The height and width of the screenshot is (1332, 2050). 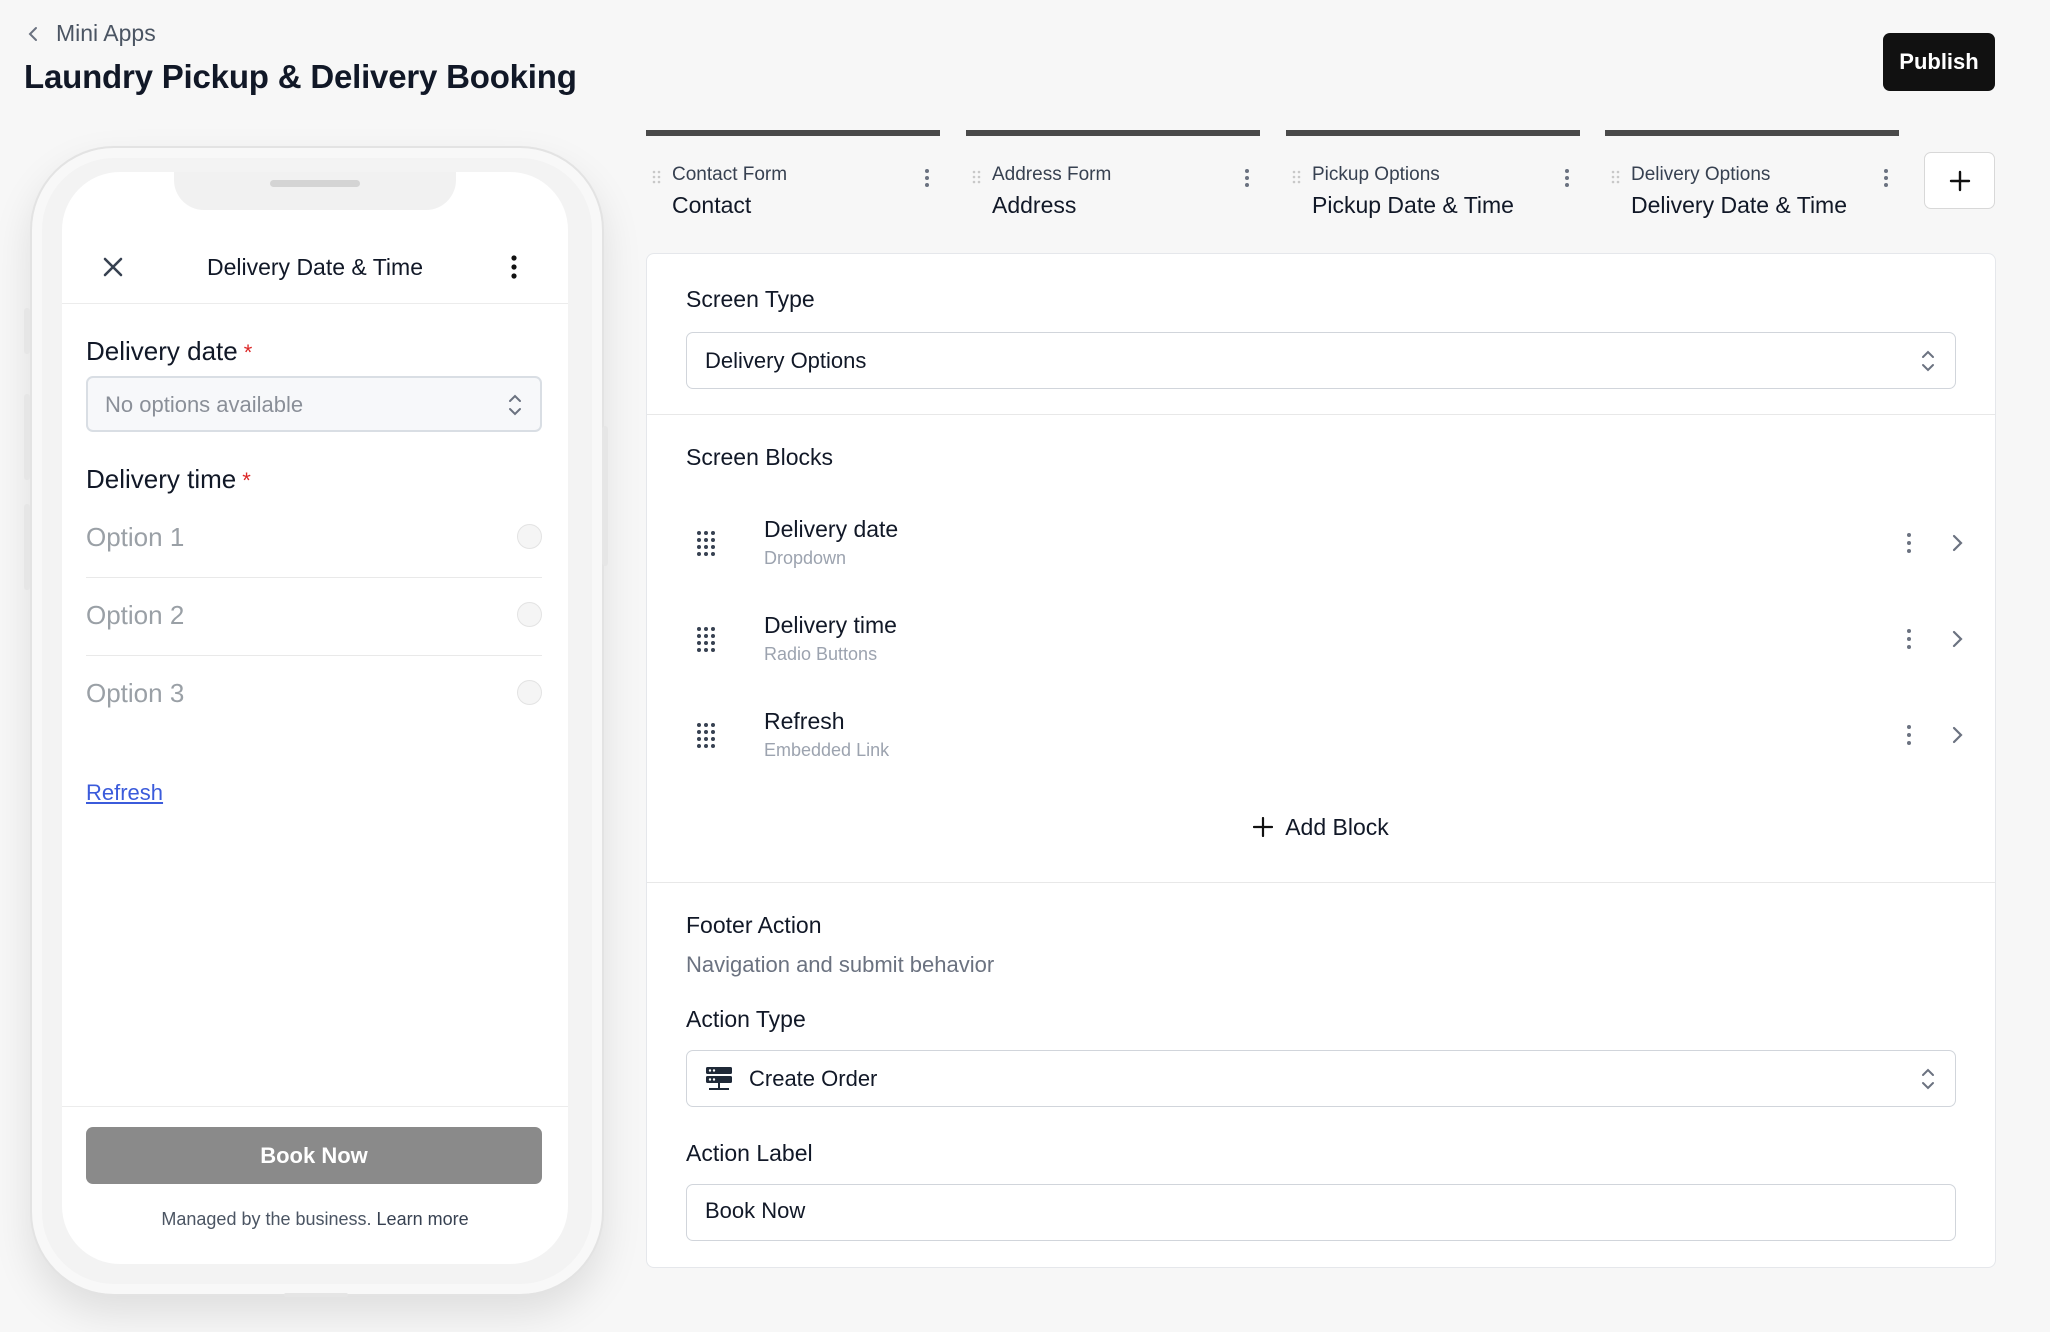 I want to click on add-screen-button, so click(x=1959, y=180).